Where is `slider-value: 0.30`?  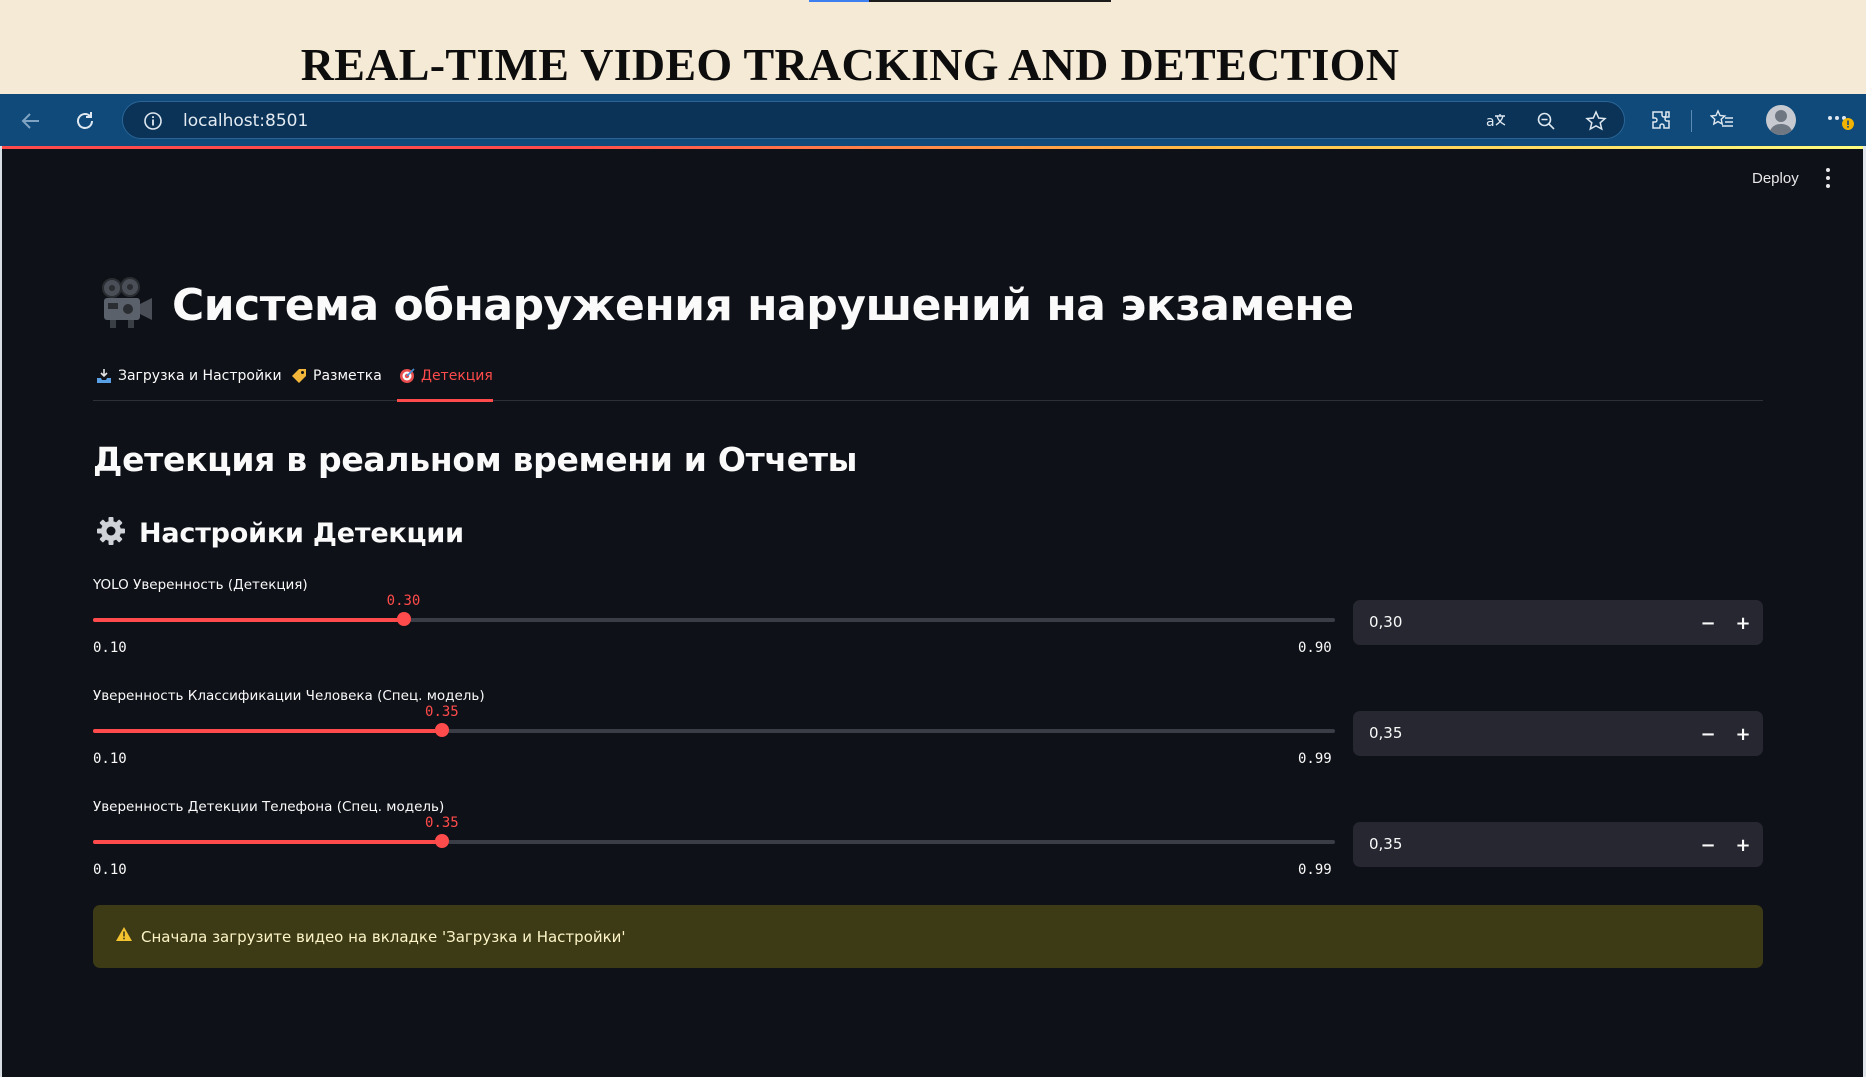
slider-value: 0.30 is located at coordinates (403, 601).